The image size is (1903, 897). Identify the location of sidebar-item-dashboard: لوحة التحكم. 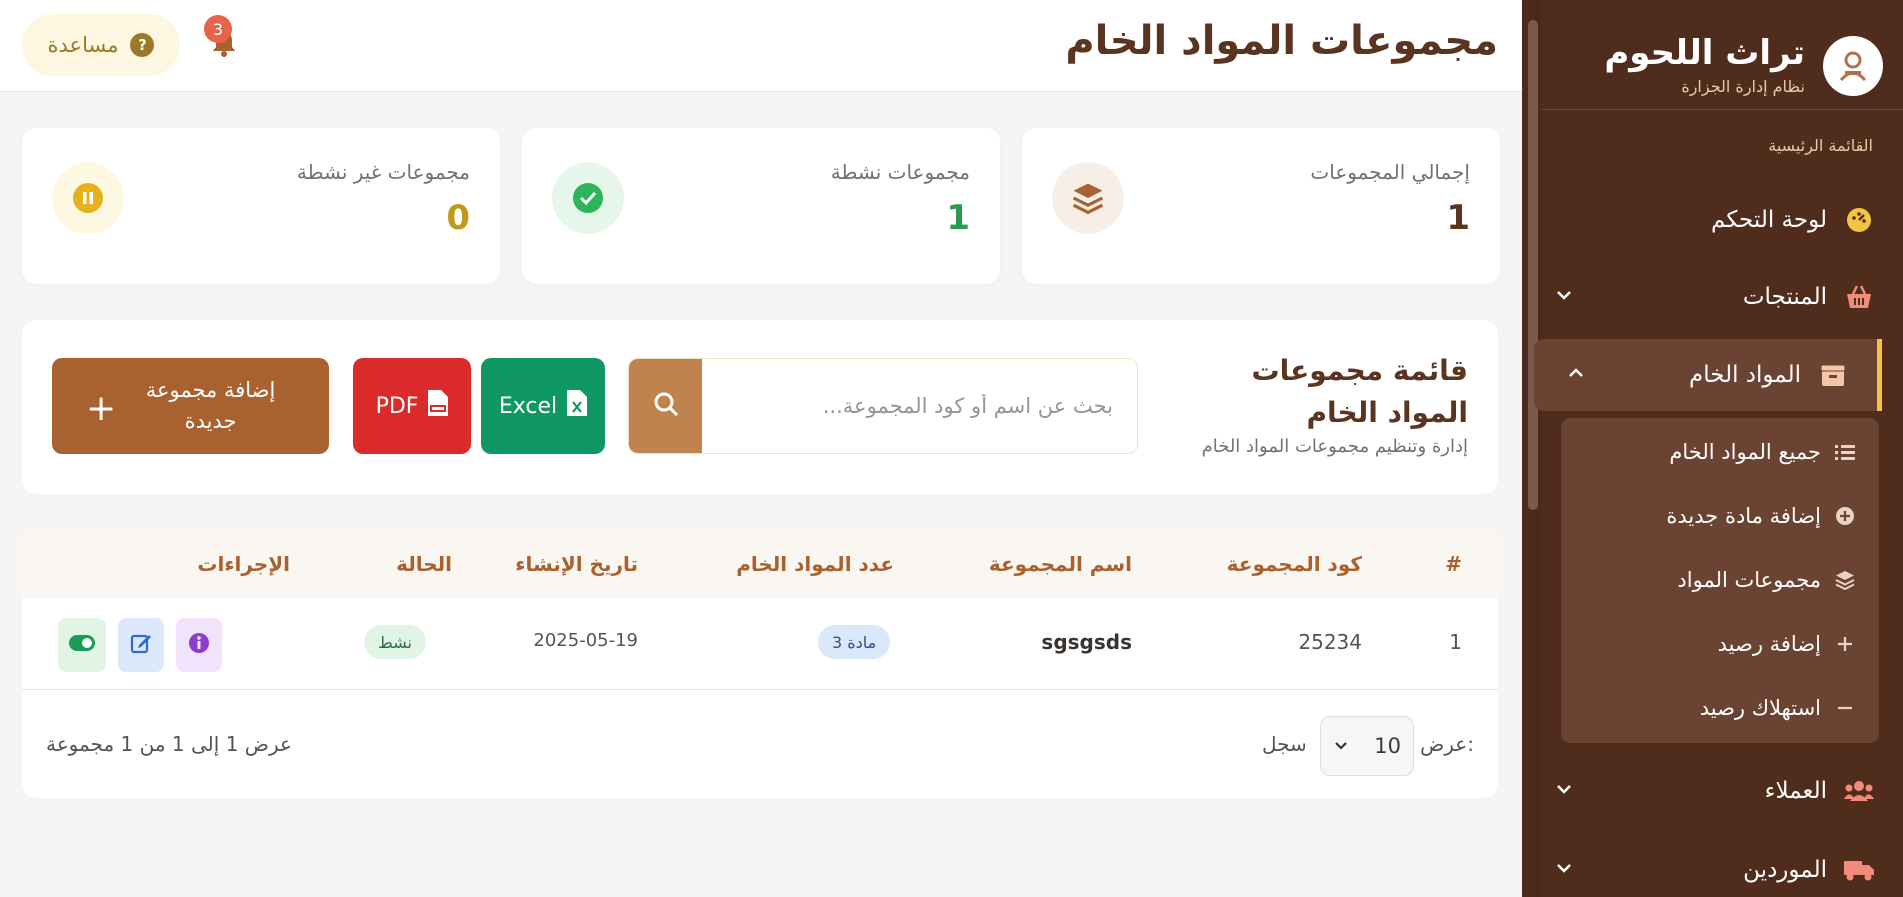
(1712, 220).